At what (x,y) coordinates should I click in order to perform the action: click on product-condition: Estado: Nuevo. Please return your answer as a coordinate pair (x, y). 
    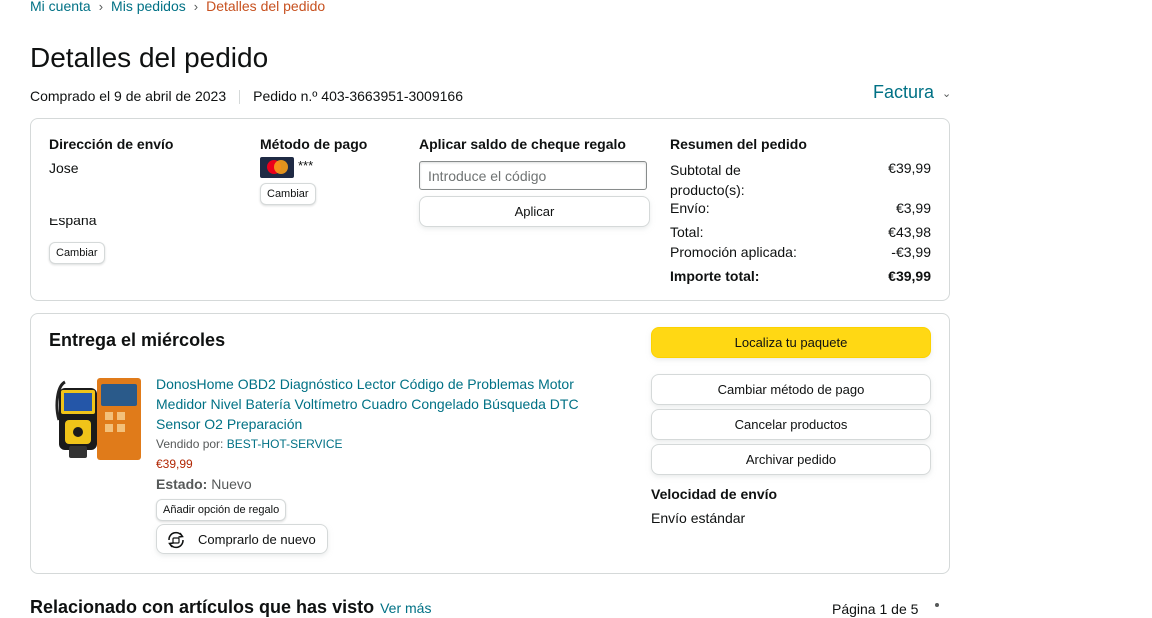
    Looking at the image, I should click on (204, 484).